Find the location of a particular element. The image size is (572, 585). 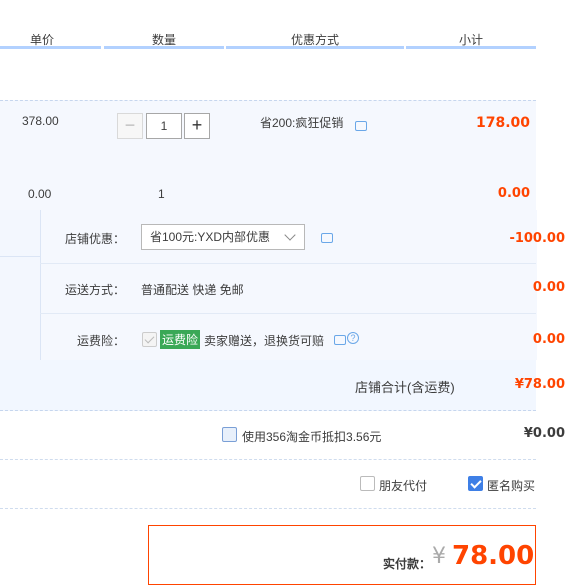

shop-discount-value: 省100元:YXD内部优惠 is located at coordinates (210, 237).